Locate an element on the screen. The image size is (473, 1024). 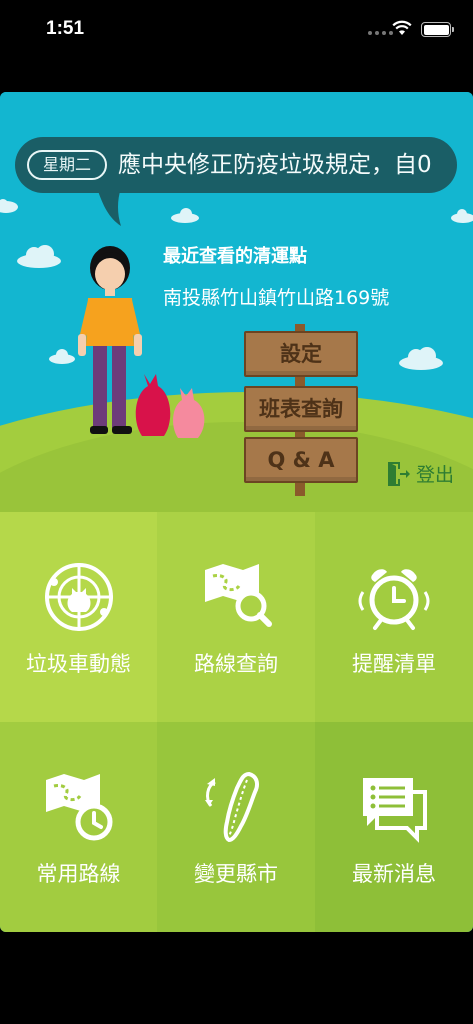
logout-door-icon is located at coordinates (399, 473).